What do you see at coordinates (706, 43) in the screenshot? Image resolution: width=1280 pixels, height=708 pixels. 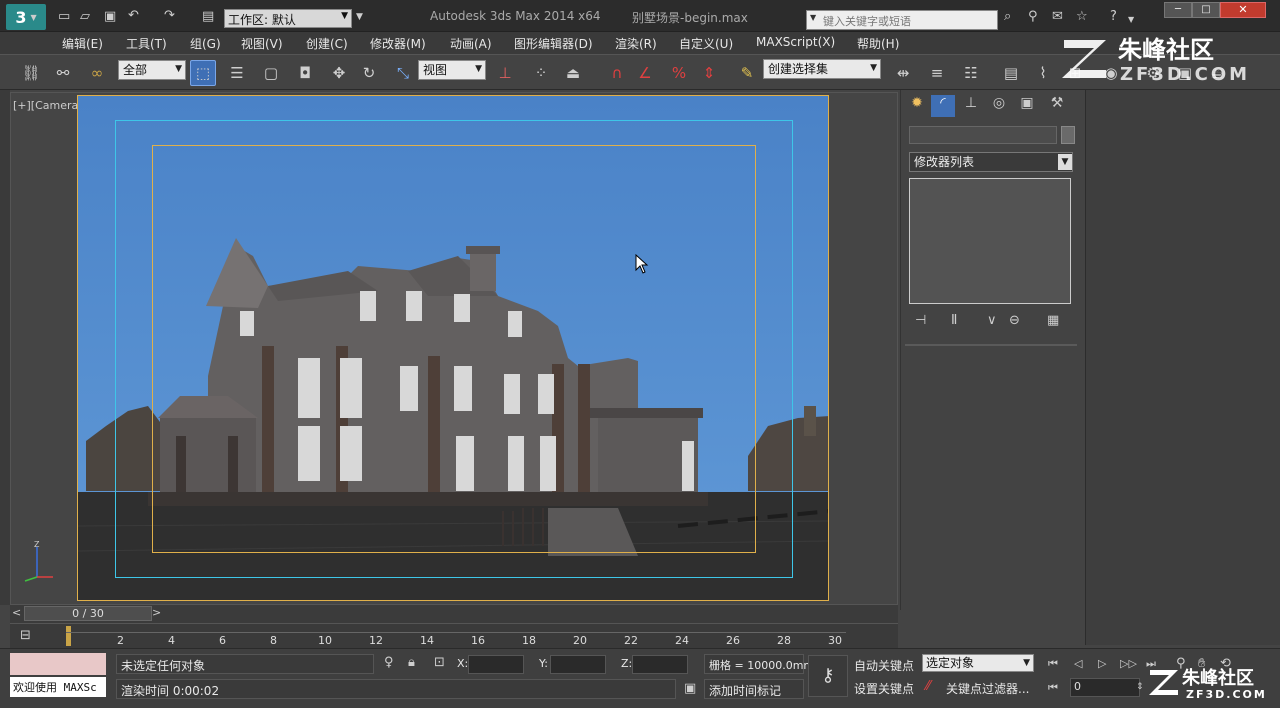 I see `menu-customize: 自定义(U)` at bounding box center [706, 43].